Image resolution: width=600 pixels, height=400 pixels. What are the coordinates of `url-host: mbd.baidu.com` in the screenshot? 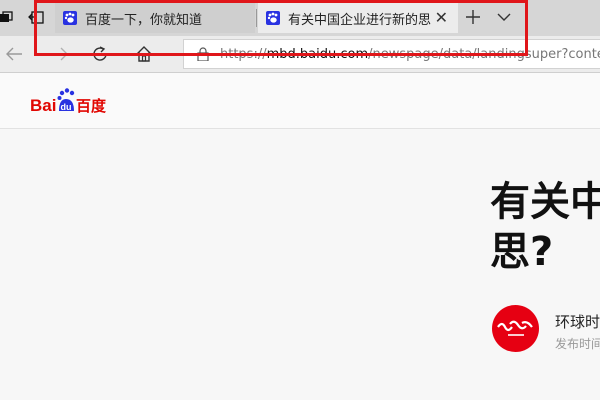 It's located at (317, 54).